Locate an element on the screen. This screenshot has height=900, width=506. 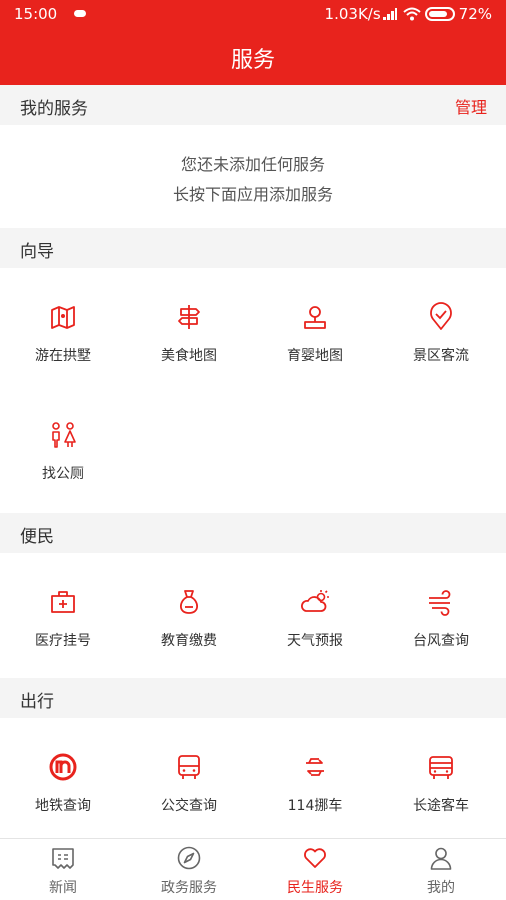
service-tile: 地铁查询 is located at coordinates (63, 777).